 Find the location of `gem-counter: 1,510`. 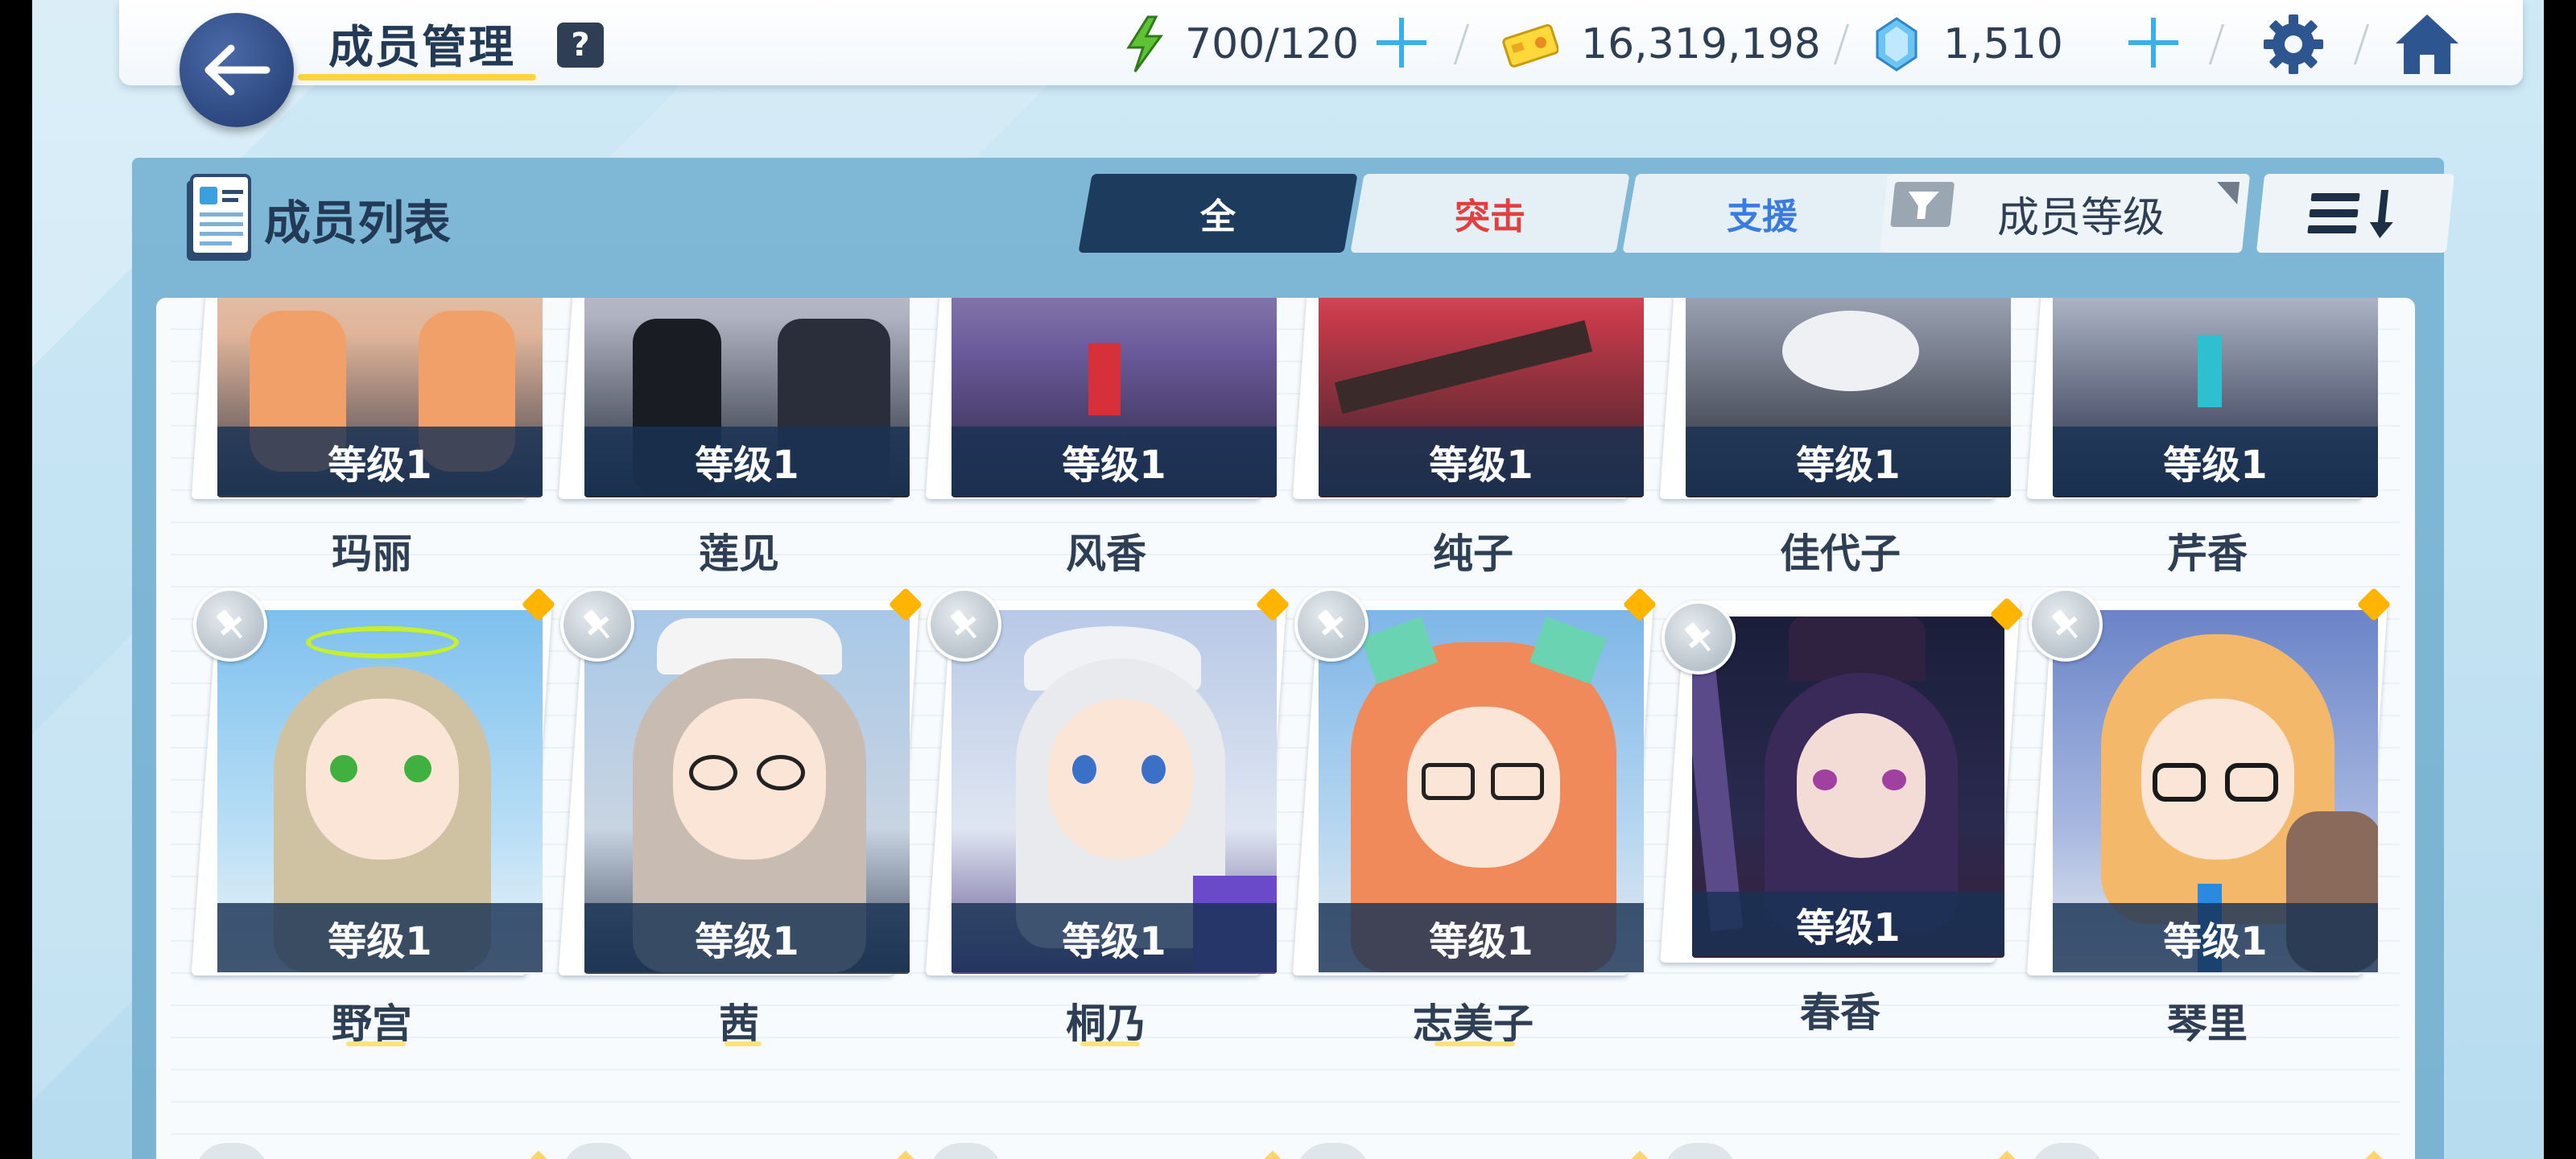

gem-counter: 1,510 is located at coordinates (1968, 44).